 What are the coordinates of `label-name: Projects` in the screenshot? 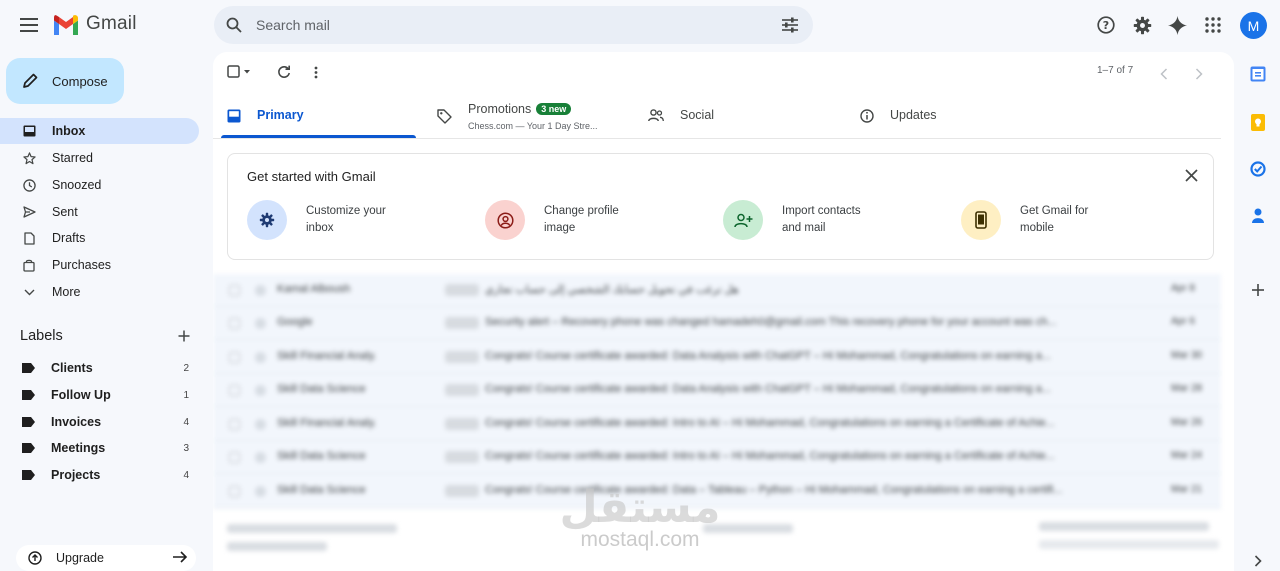 It's located at (76, 475).